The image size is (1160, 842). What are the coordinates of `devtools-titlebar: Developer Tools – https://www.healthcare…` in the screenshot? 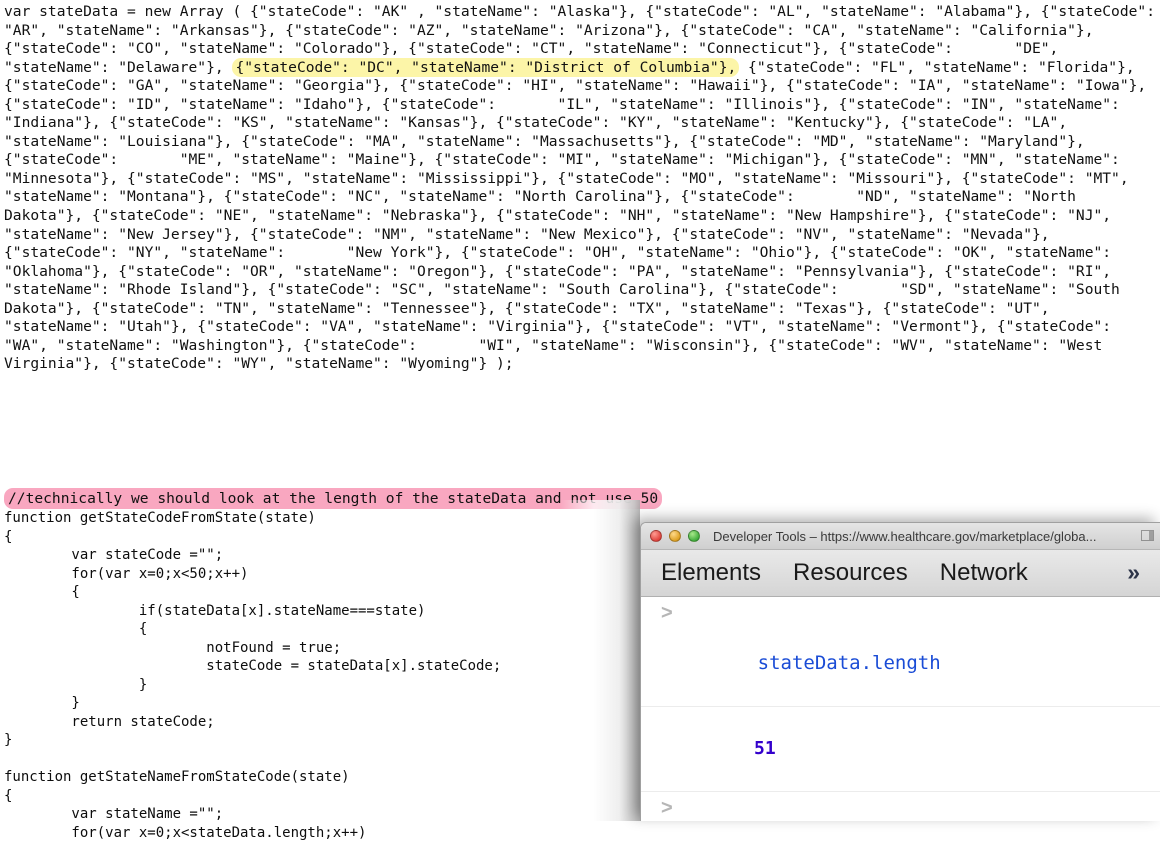 It's located at (900, 536).